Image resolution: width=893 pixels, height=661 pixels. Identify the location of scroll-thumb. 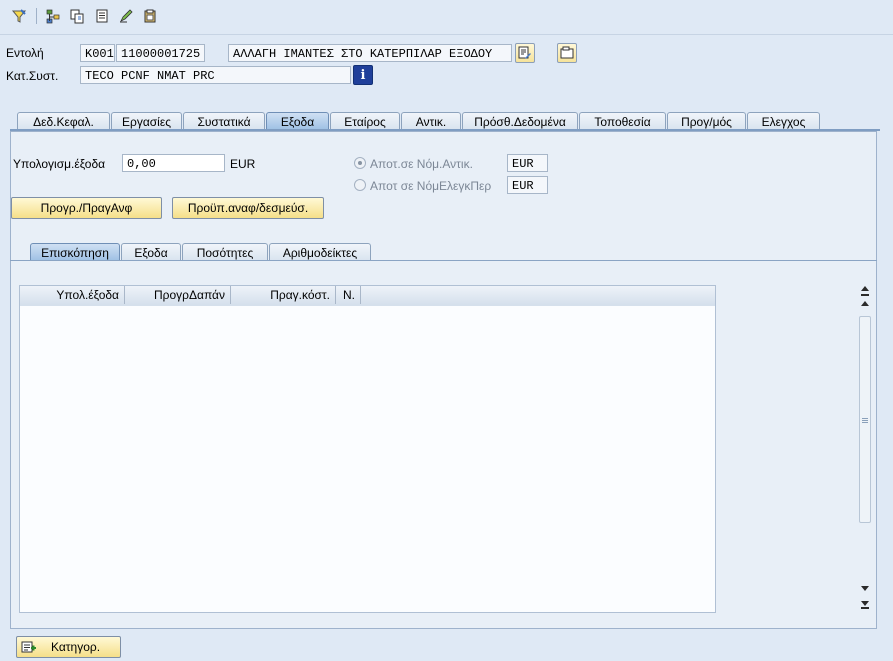
(865, 419).